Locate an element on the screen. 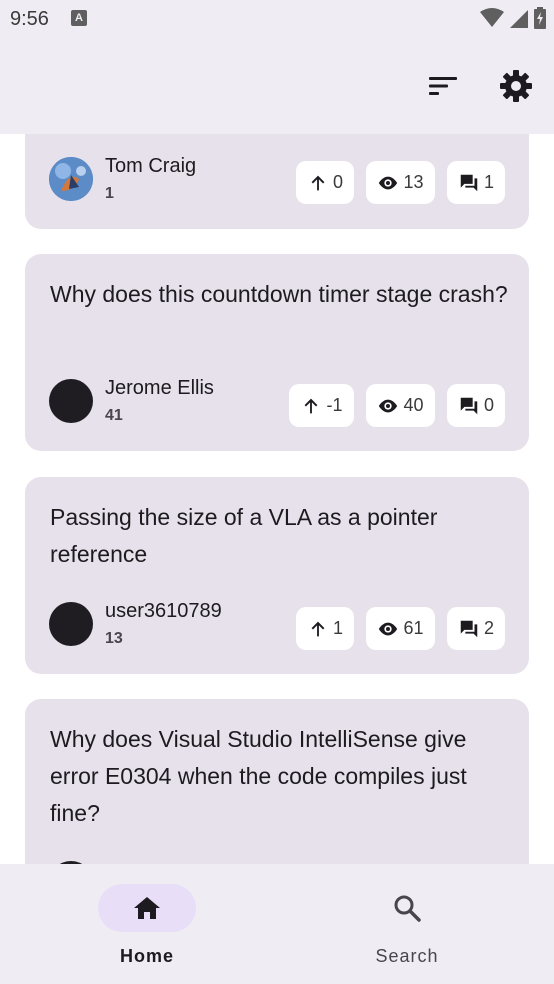 Image resolution: width=554 pixels, height=984 pixels. answers-badge: 0 is located at coordinates (476, 405).